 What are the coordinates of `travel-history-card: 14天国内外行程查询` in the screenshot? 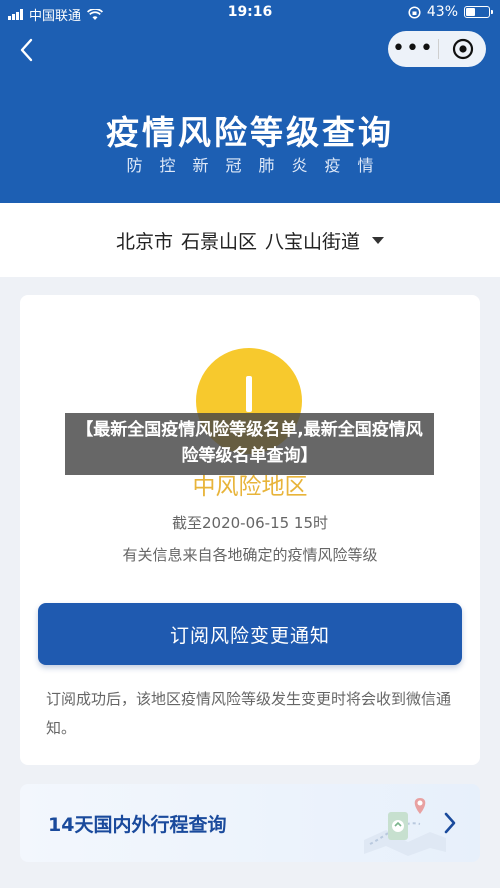 It's located at (250, 823).